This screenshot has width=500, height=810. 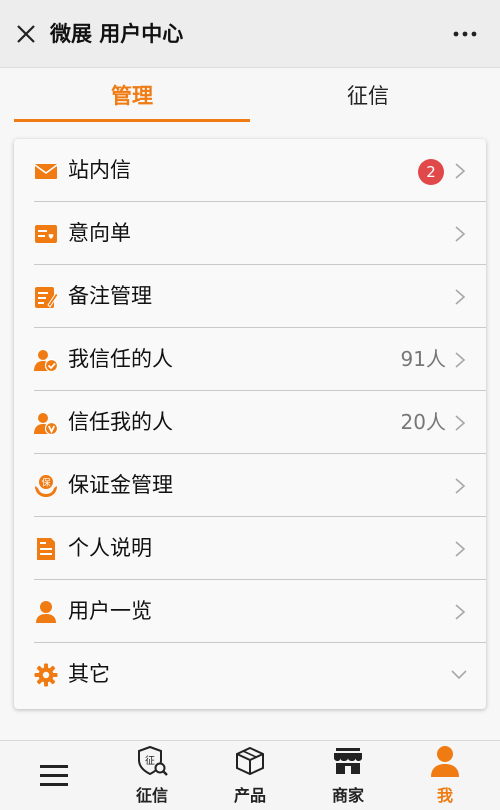 I want to click on nav-credit: 征 征信, so click(x=152, y=775).